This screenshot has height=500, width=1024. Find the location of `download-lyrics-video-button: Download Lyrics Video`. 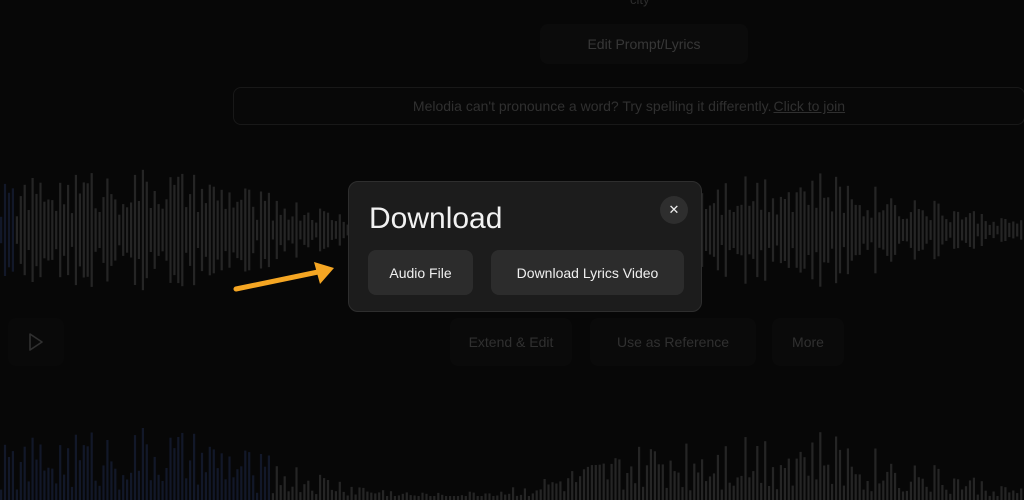

download-lyrics-video-button: Download Lyrics Video is located at coordinates (587, 272).